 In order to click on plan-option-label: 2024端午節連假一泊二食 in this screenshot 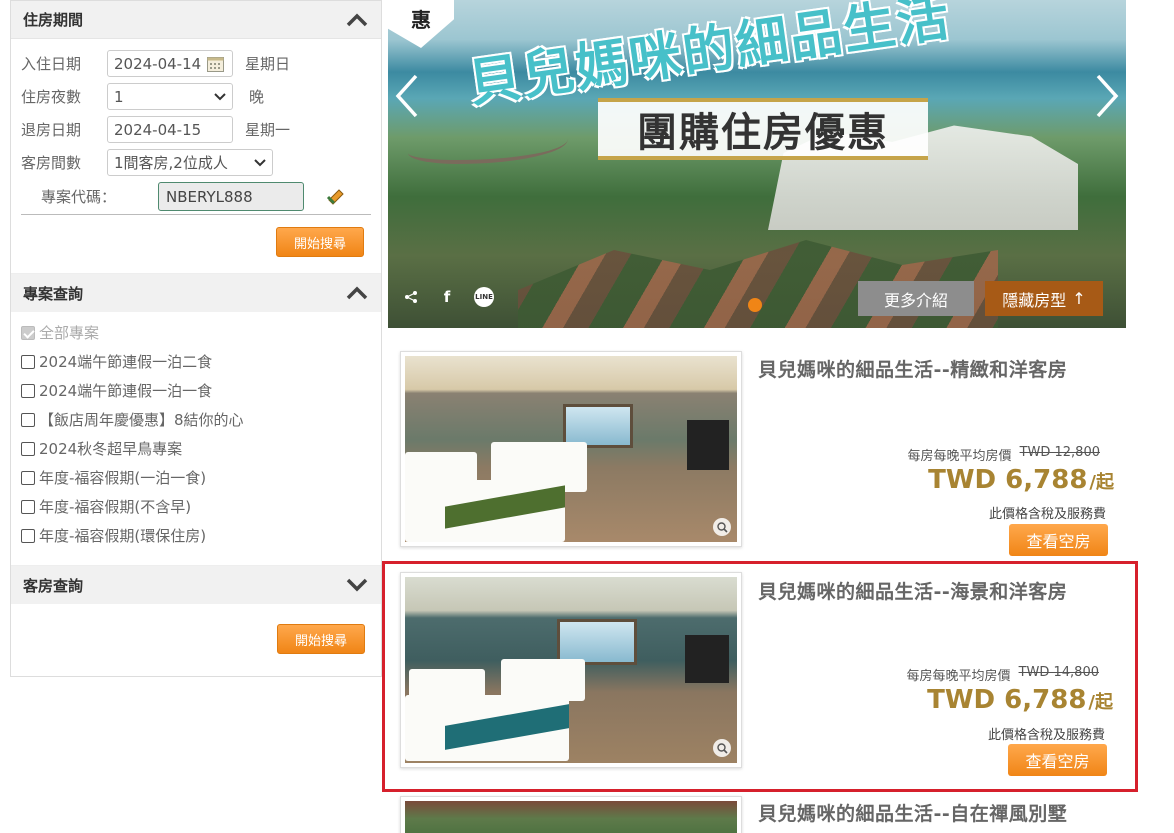, I will do `click(126, 362)`.